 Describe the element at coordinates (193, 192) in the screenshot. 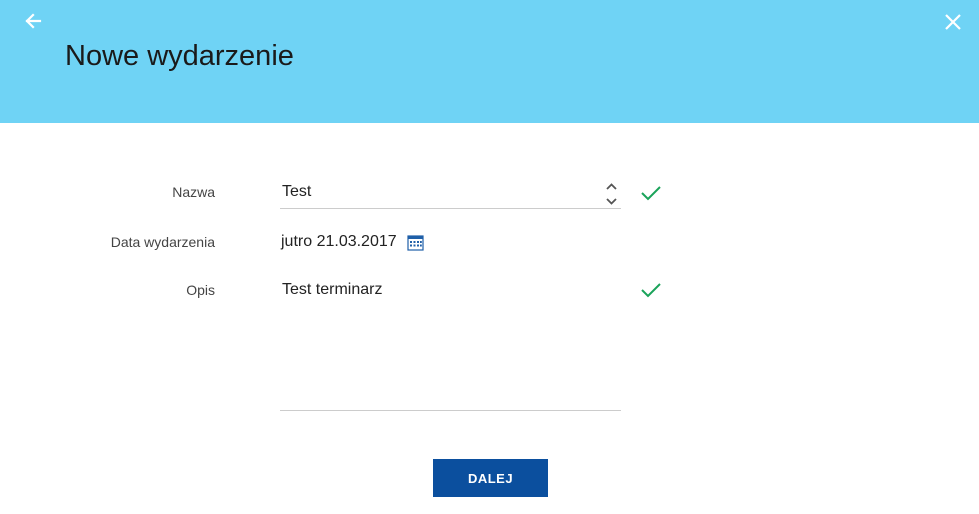

I see `name-label: Nazwa` at that location.